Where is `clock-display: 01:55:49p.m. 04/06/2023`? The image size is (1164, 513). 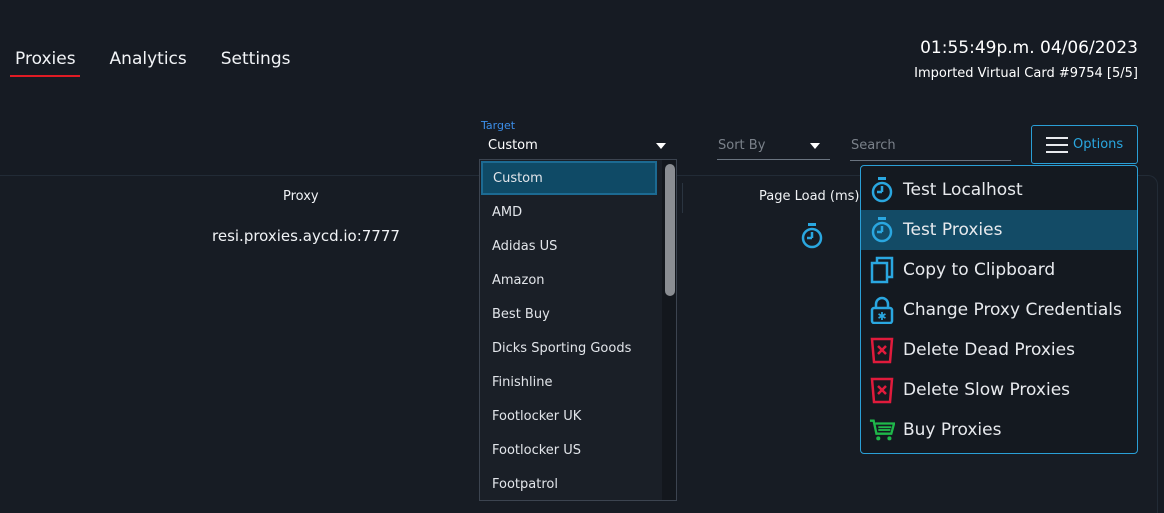 clock-display: 01:55:49p.m. 04/06/2023 is located at coordinates (1029, 48).